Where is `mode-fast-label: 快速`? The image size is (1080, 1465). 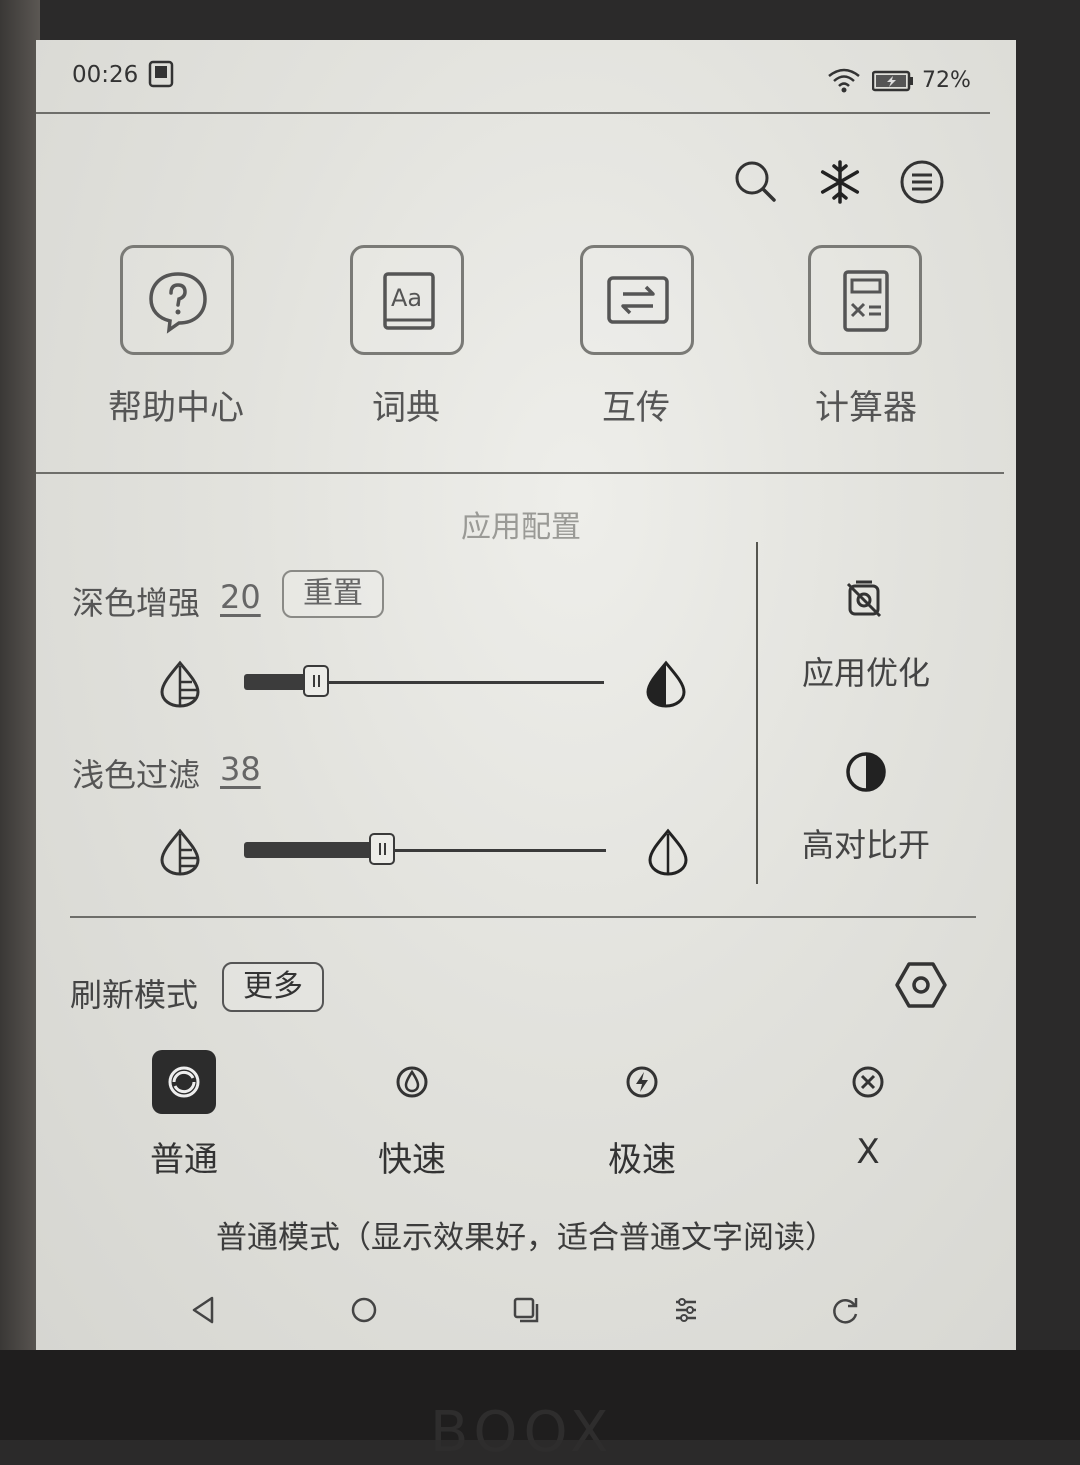 mode-fast-label: 快速 is located at coordinates (412, 1160).